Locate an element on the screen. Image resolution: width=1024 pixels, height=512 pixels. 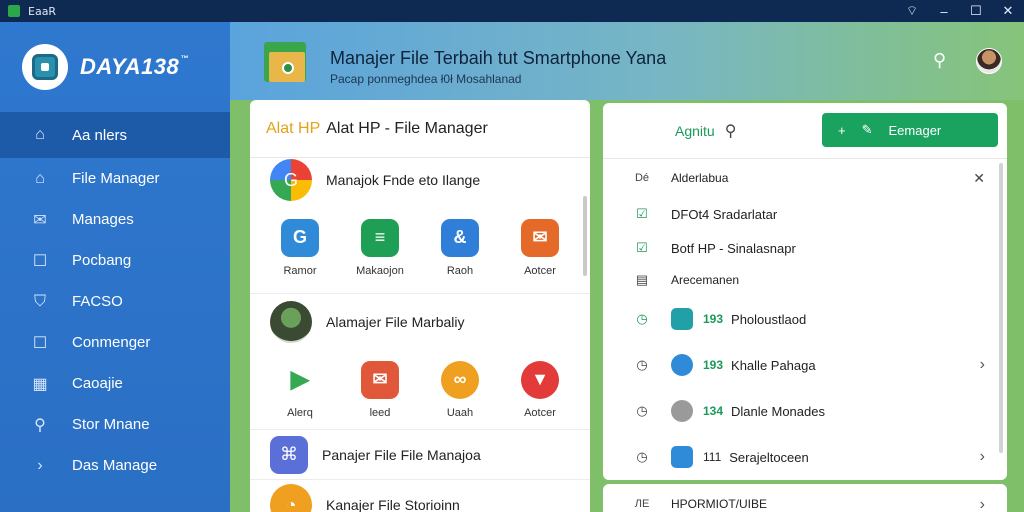
sidebar-item-label: Aa nlers is located at coordinates (100, 135).